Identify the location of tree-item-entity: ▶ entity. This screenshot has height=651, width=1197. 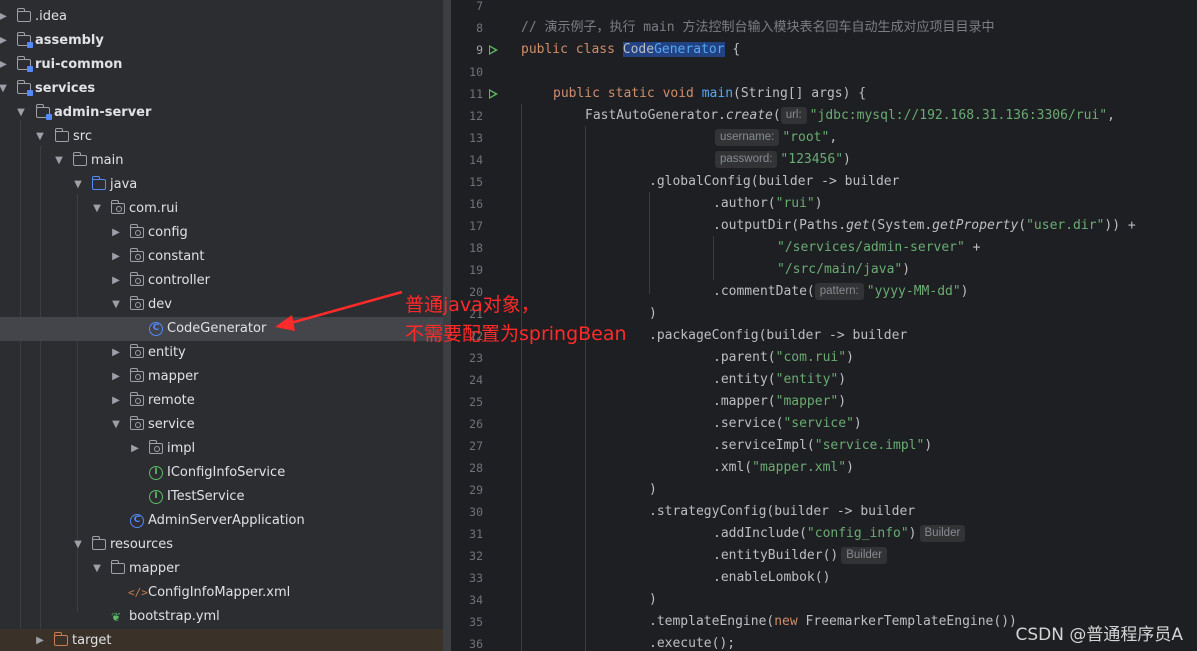
(221, 353).